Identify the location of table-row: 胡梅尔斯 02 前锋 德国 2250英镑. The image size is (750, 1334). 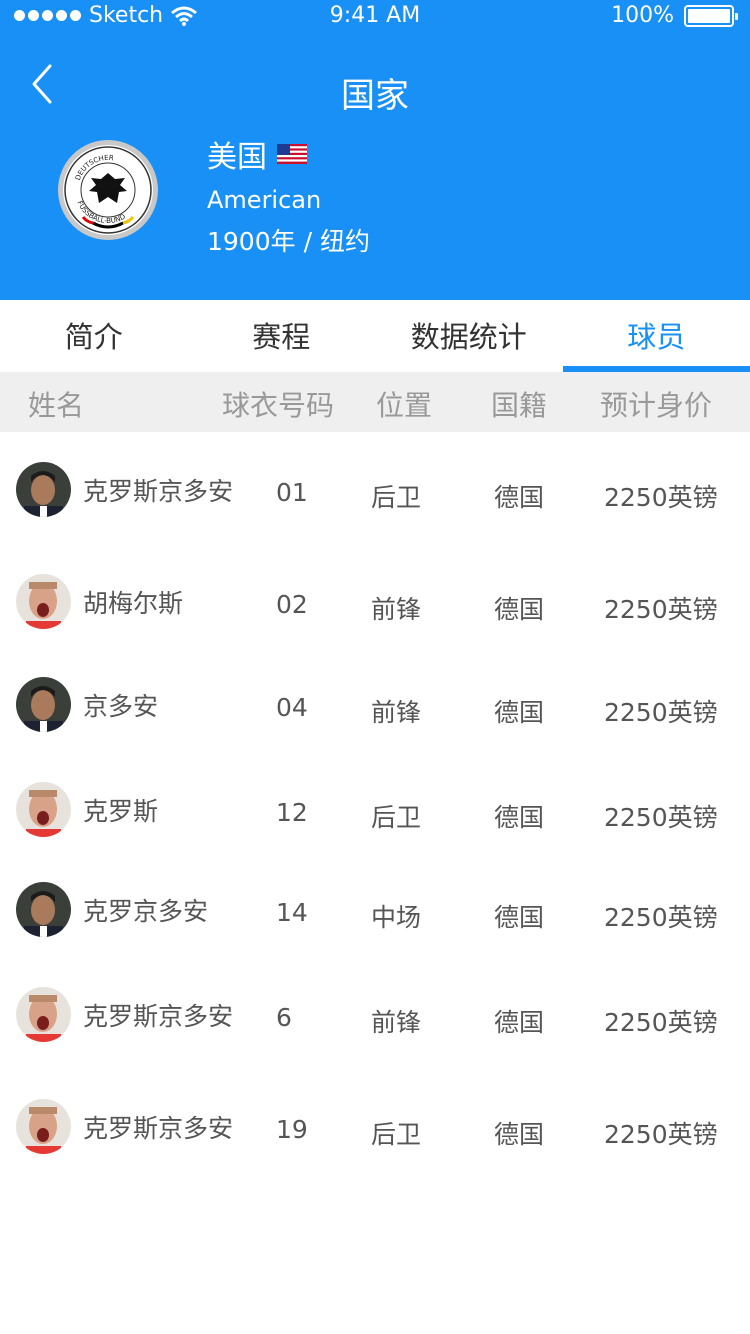
(375, 602).